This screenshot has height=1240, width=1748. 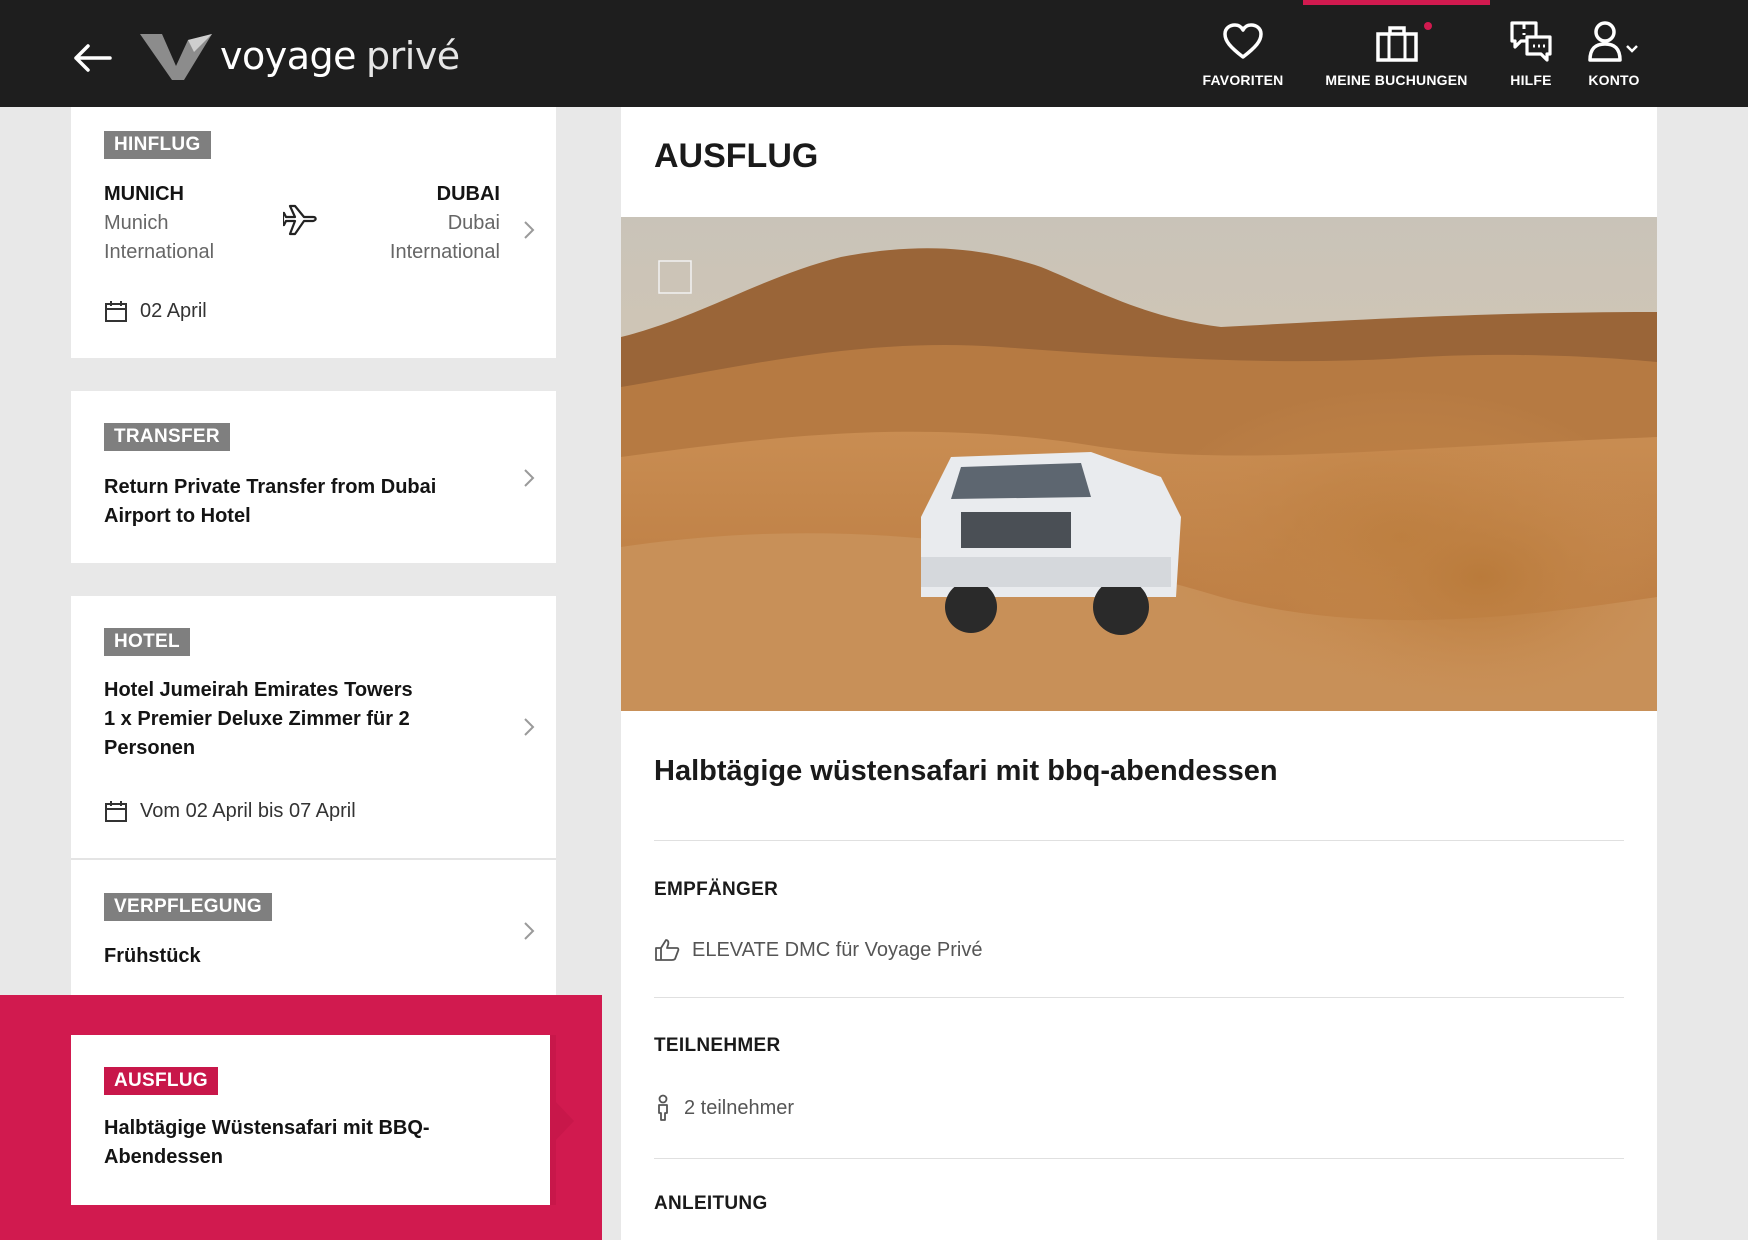 I want to click on back-arrow-icon, so click(x=92, y=58).